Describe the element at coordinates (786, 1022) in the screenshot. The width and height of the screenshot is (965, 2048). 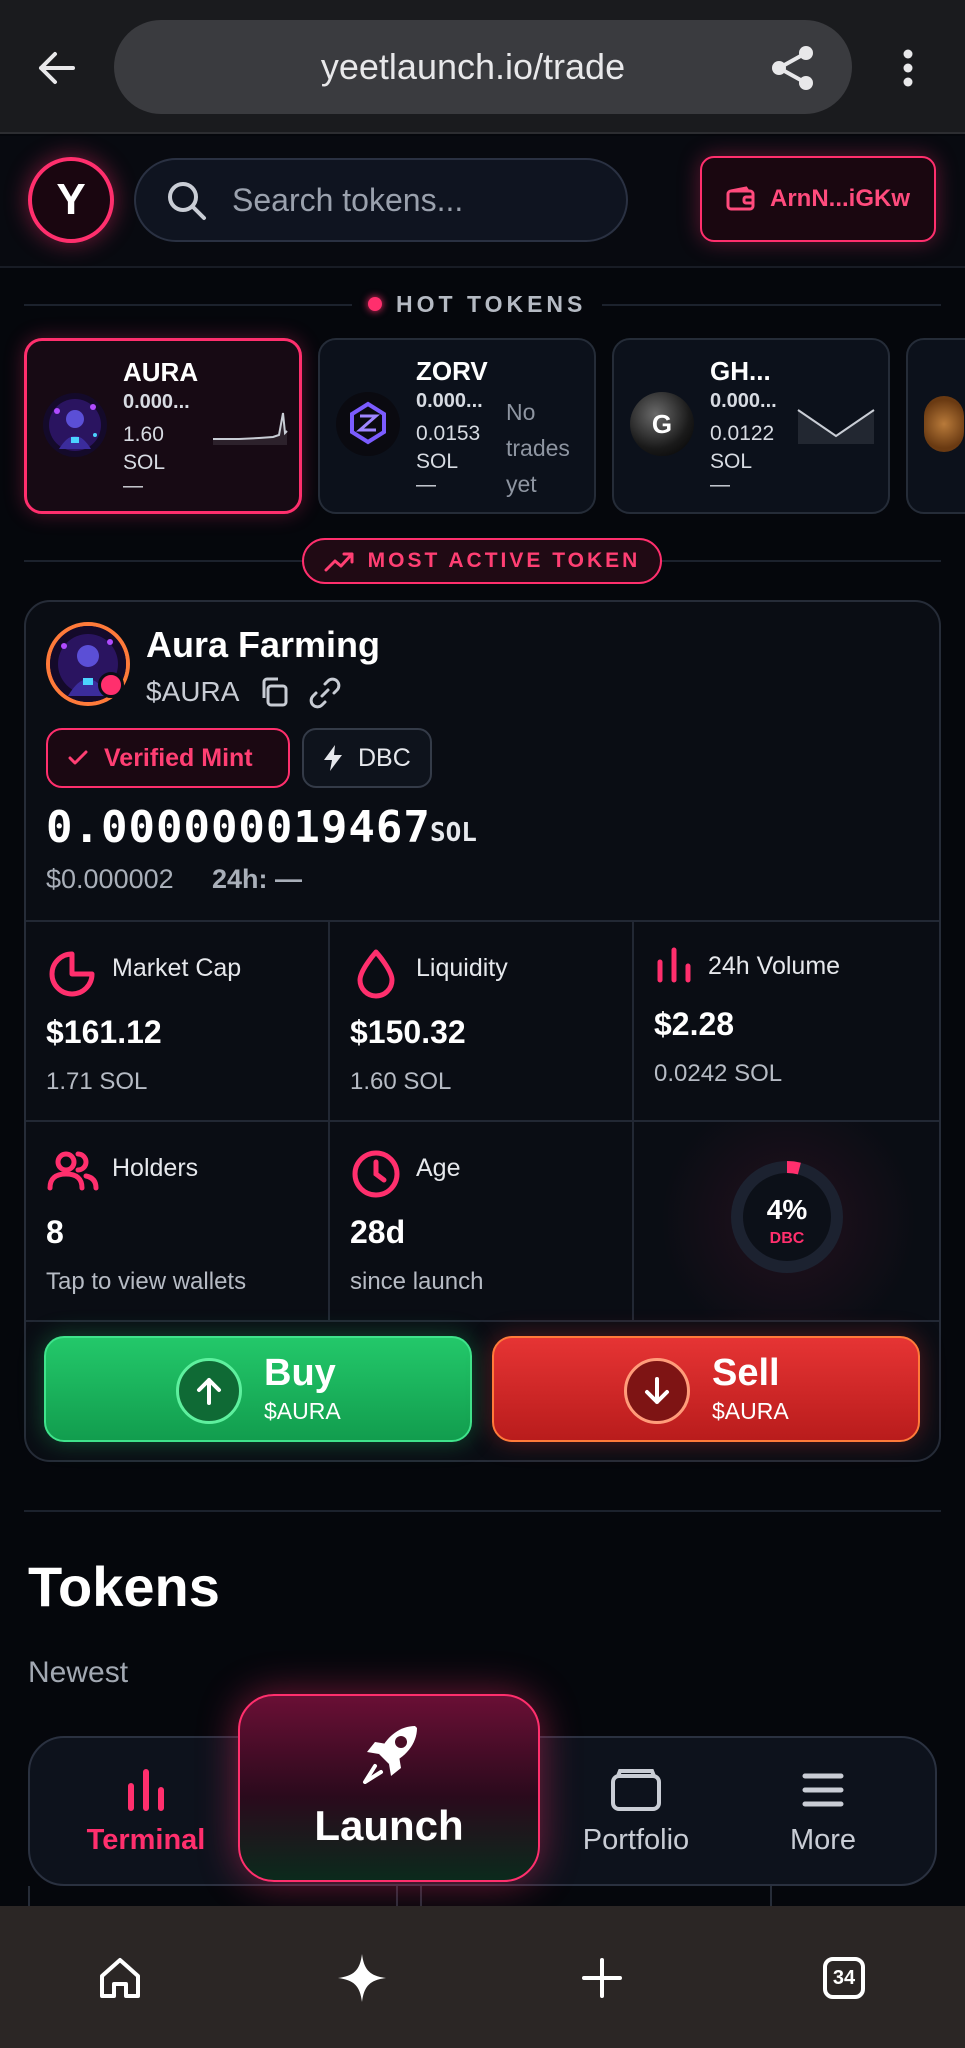
I see `stat-24h-volume: 24h Volume $2.28 0.0242 SOL` at that location.